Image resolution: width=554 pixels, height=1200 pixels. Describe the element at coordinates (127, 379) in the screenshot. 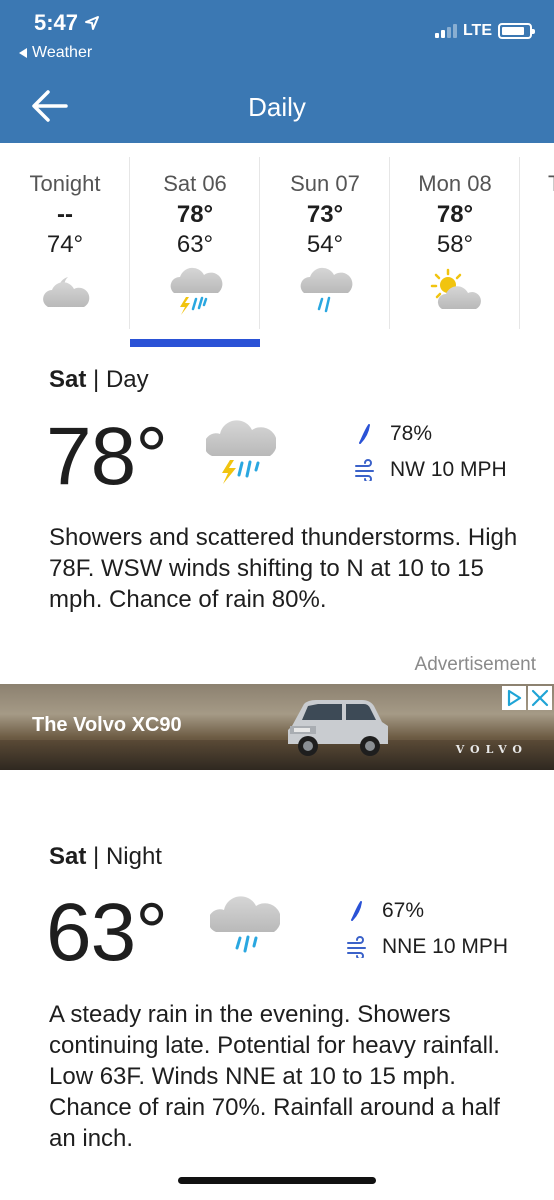

I see `period-name: Day` at that location.